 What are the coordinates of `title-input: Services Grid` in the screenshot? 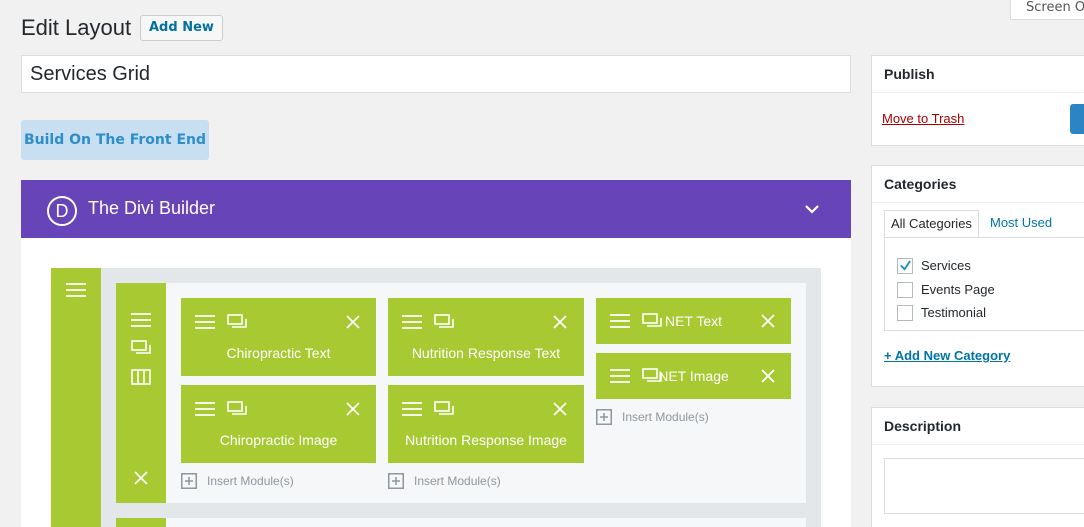 It's located at (436, 74).